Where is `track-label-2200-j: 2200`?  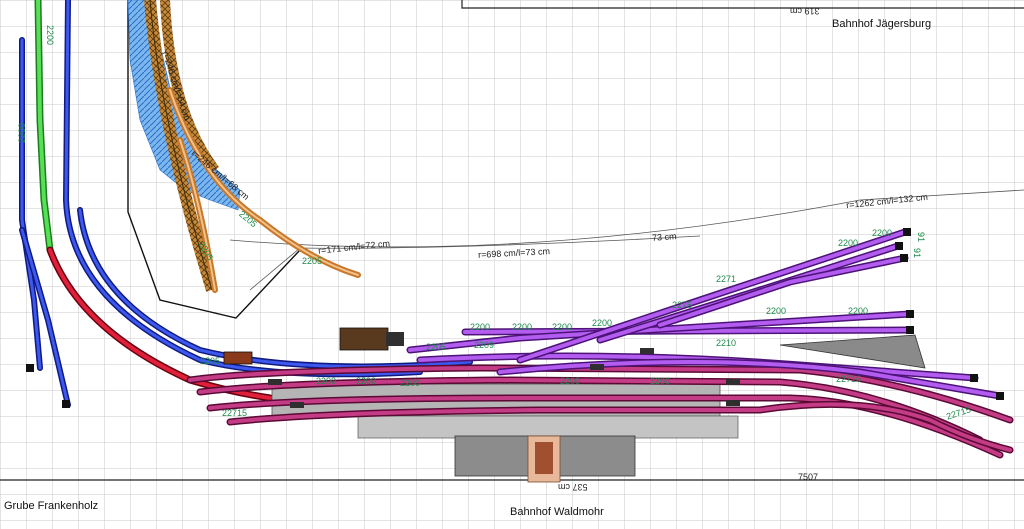 track-label-2200-j: 2200 is located at coordinates (570, 381).